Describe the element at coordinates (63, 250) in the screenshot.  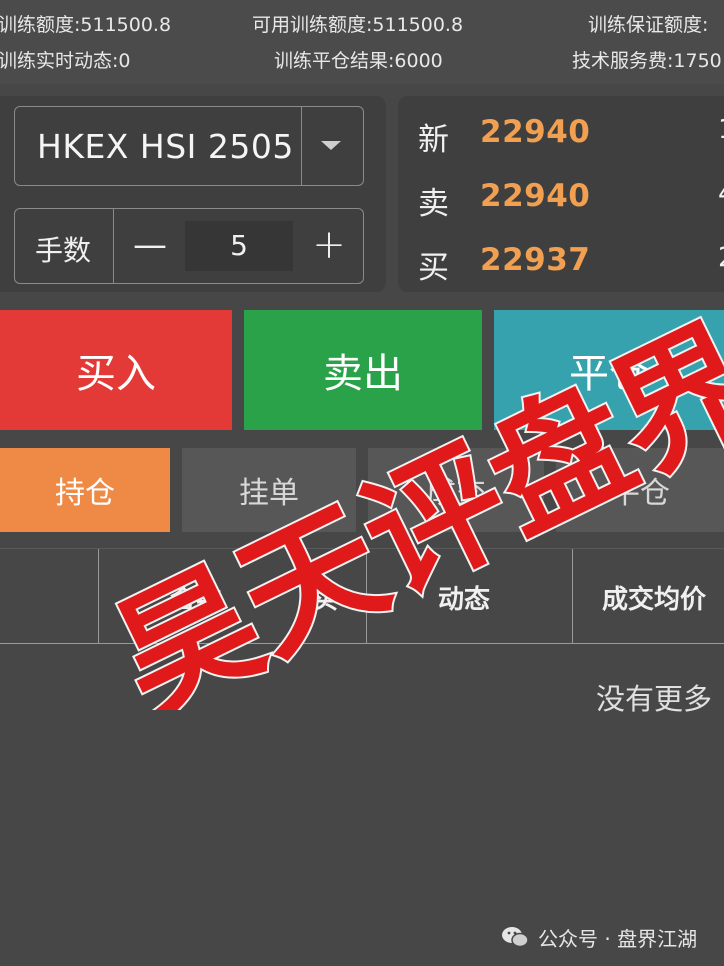
I see `quantity-label: 手数` at that location.